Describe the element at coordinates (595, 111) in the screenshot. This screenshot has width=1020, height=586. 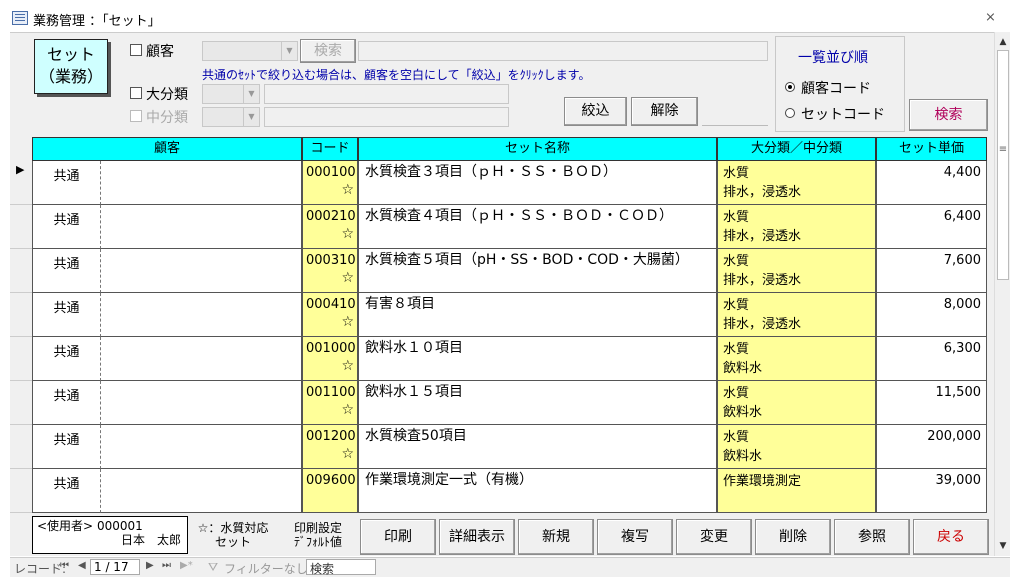
I see `narrow-button: 絞込` at that location.